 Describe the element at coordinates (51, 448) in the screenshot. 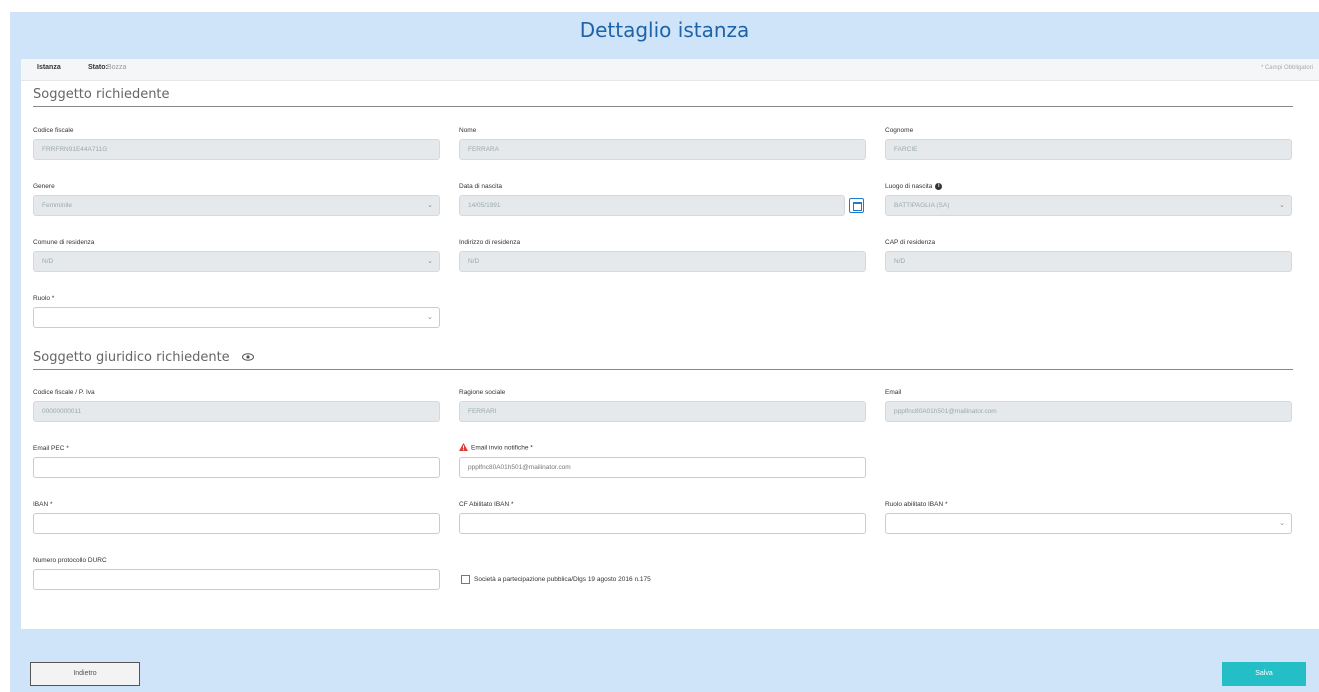

I see `email-pec-label: Email PEC *` at that location.